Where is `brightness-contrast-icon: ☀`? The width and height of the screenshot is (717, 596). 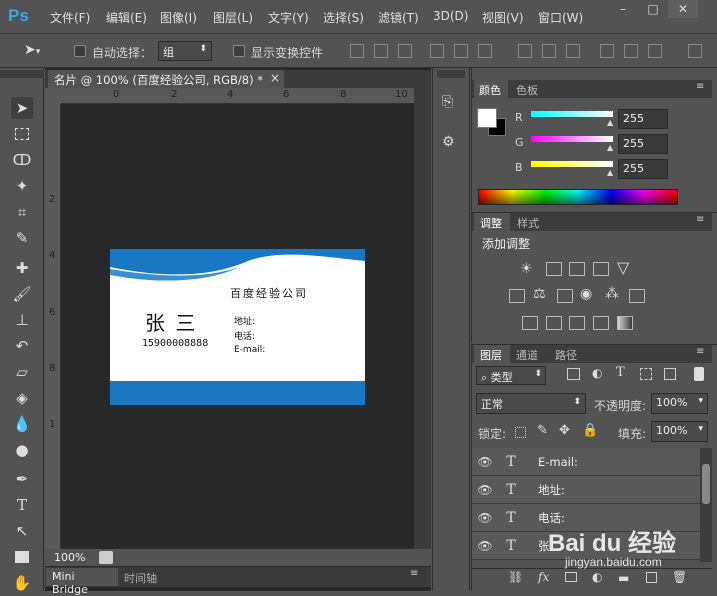 brightness-contrast-icon: ☀ is located at coordinates (526, 269).